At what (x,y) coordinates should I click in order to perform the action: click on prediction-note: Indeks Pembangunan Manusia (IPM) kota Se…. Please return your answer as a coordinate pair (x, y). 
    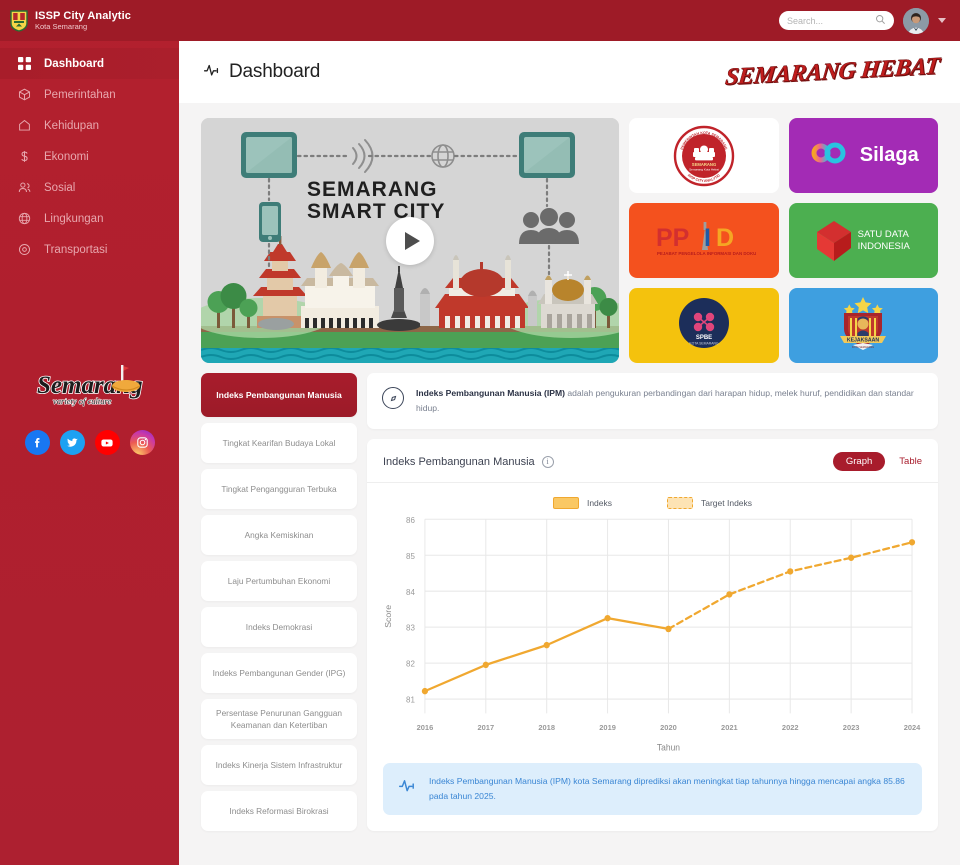
    Looking at the image, I should click on (652, 788).